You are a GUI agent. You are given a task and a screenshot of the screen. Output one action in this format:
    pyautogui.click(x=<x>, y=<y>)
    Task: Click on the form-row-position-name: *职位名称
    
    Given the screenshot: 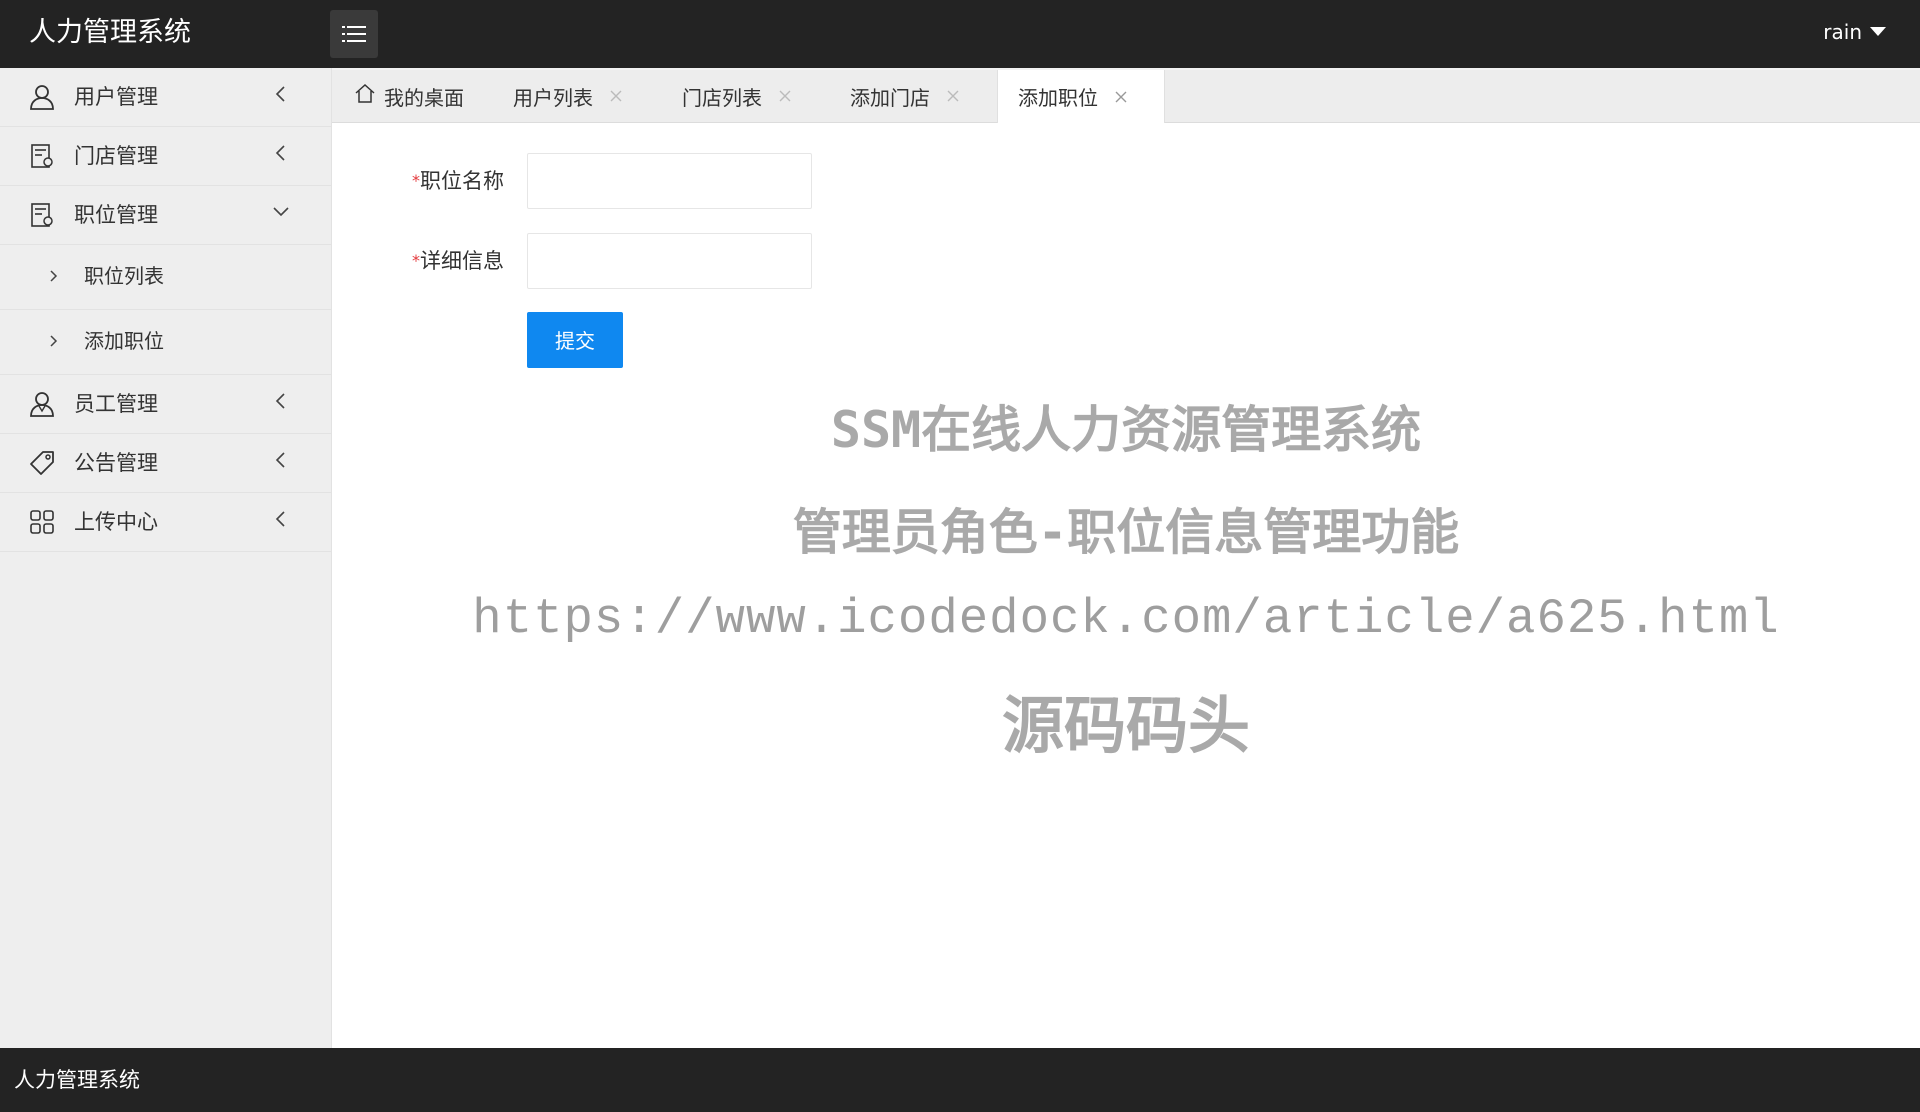 What is the action you would take?
    pyautogui.click(x=782, y=182)
    